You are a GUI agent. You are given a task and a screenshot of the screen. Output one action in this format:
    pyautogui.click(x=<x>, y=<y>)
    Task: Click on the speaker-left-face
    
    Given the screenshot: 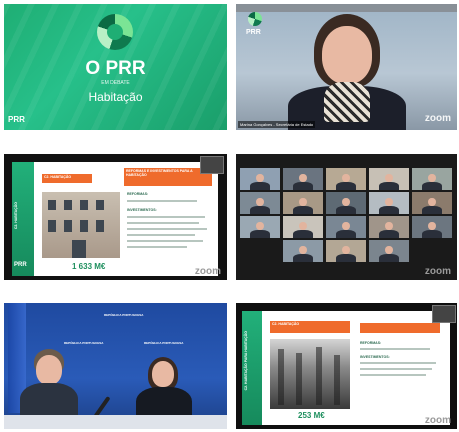 What is the action you would take?
    pyautogui.click(x=49, y=370)
    